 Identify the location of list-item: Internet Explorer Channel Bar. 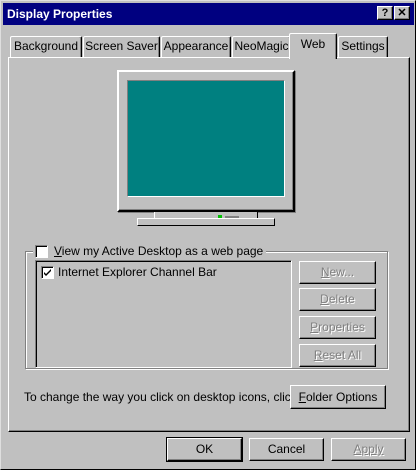
(129, 272).